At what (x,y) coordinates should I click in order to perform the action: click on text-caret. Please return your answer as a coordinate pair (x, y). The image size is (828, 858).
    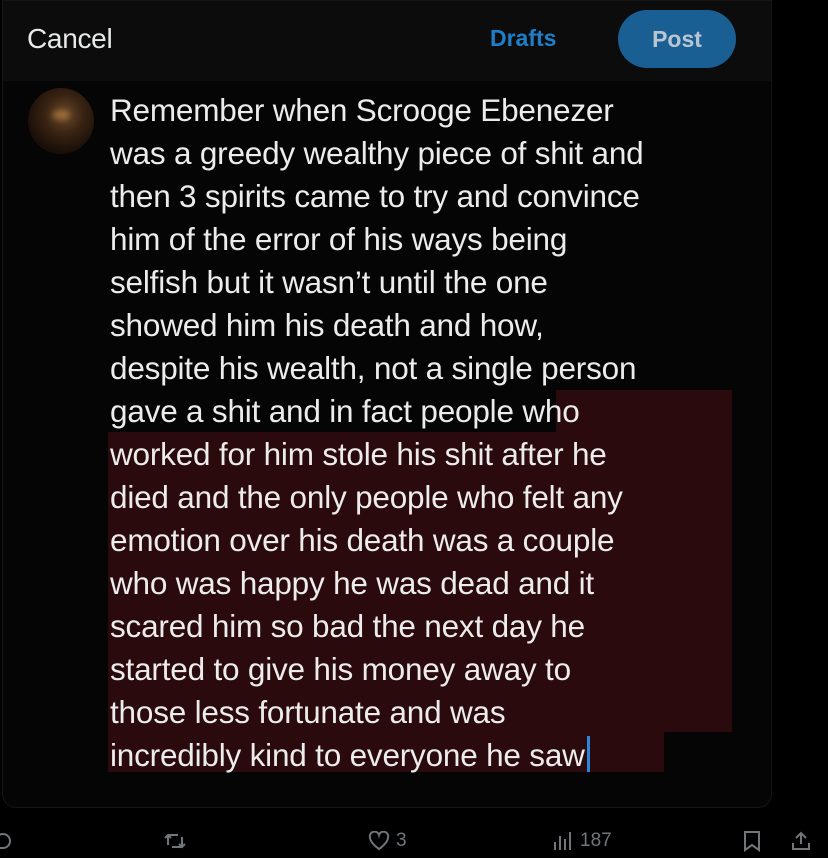
    Looking at the image, I should click on (588, 754).